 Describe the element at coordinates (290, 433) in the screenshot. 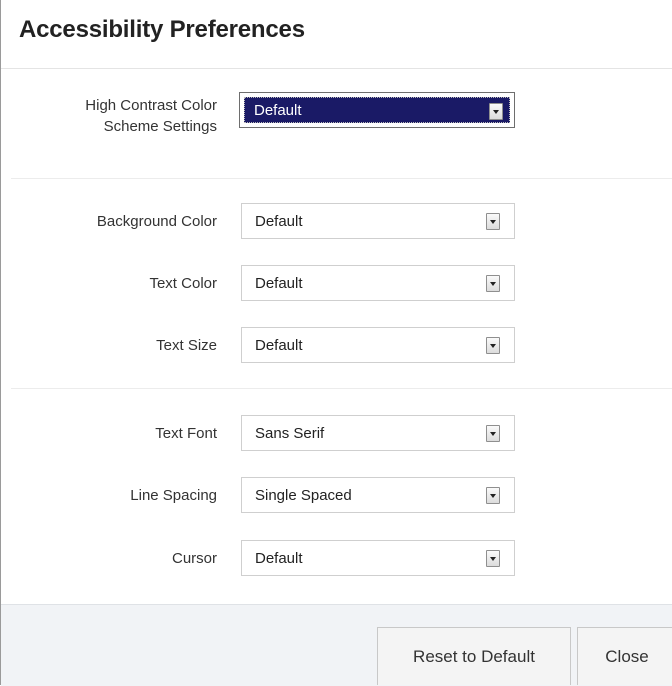

I see `text-font-select-value: Sans Serif` at that location.